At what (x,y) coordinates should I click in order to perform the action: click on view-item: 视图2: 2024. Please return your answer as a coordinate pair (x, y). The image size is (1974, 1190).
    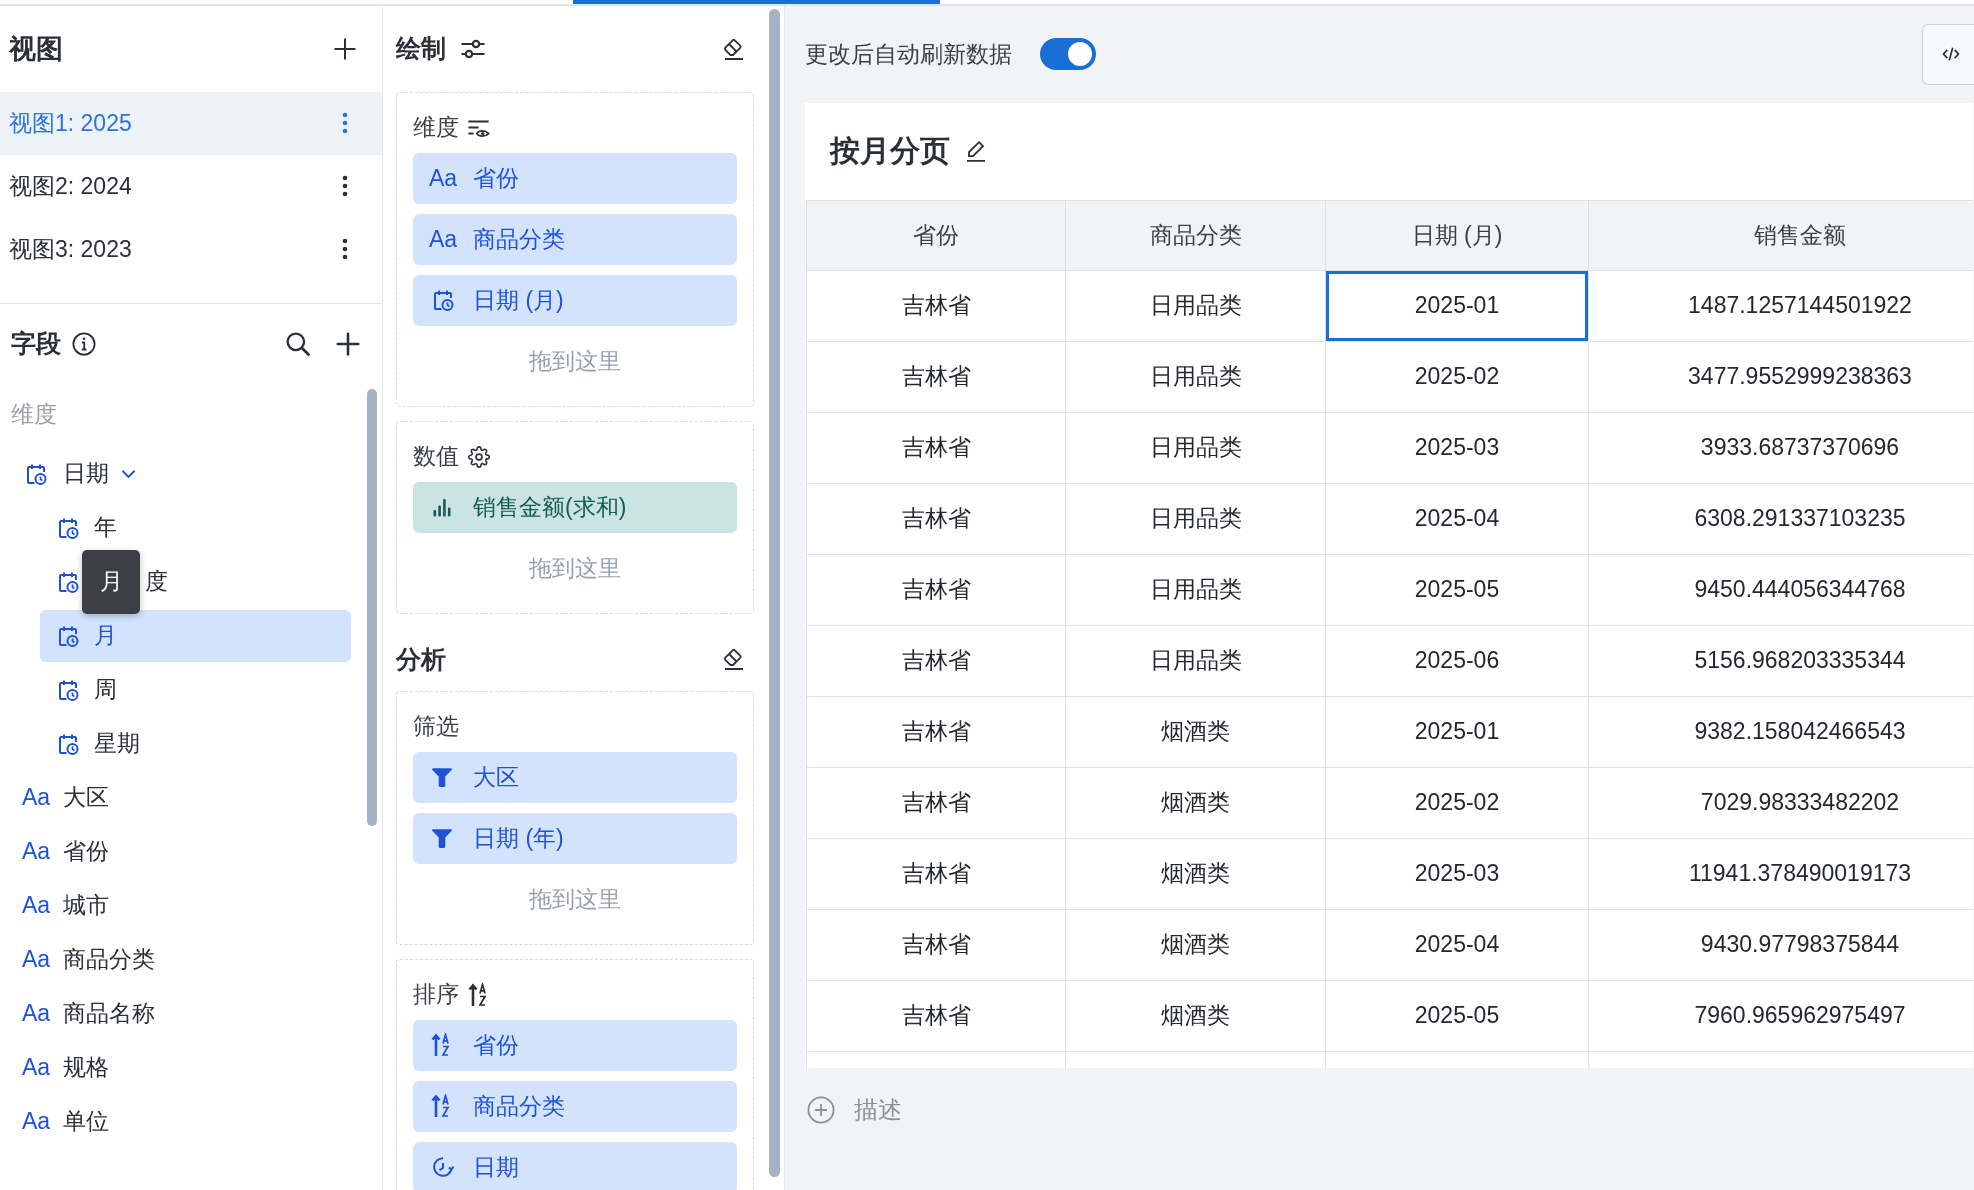
    Looking at the image, I should click on (191, 186).